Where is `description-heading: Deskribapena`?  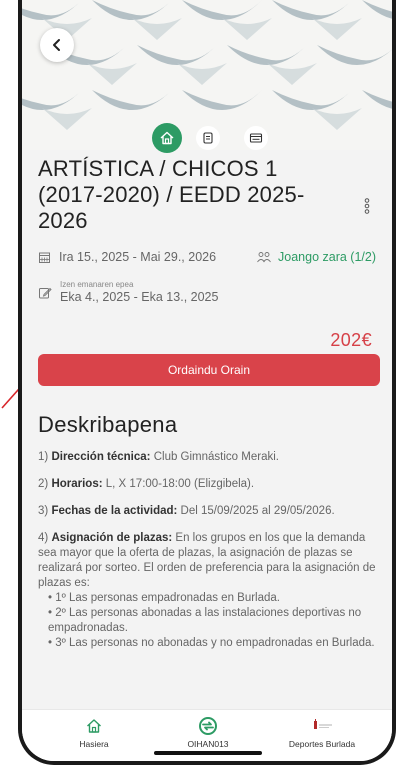 description-heading: Deskribapena is located at coordinates (108, 424).